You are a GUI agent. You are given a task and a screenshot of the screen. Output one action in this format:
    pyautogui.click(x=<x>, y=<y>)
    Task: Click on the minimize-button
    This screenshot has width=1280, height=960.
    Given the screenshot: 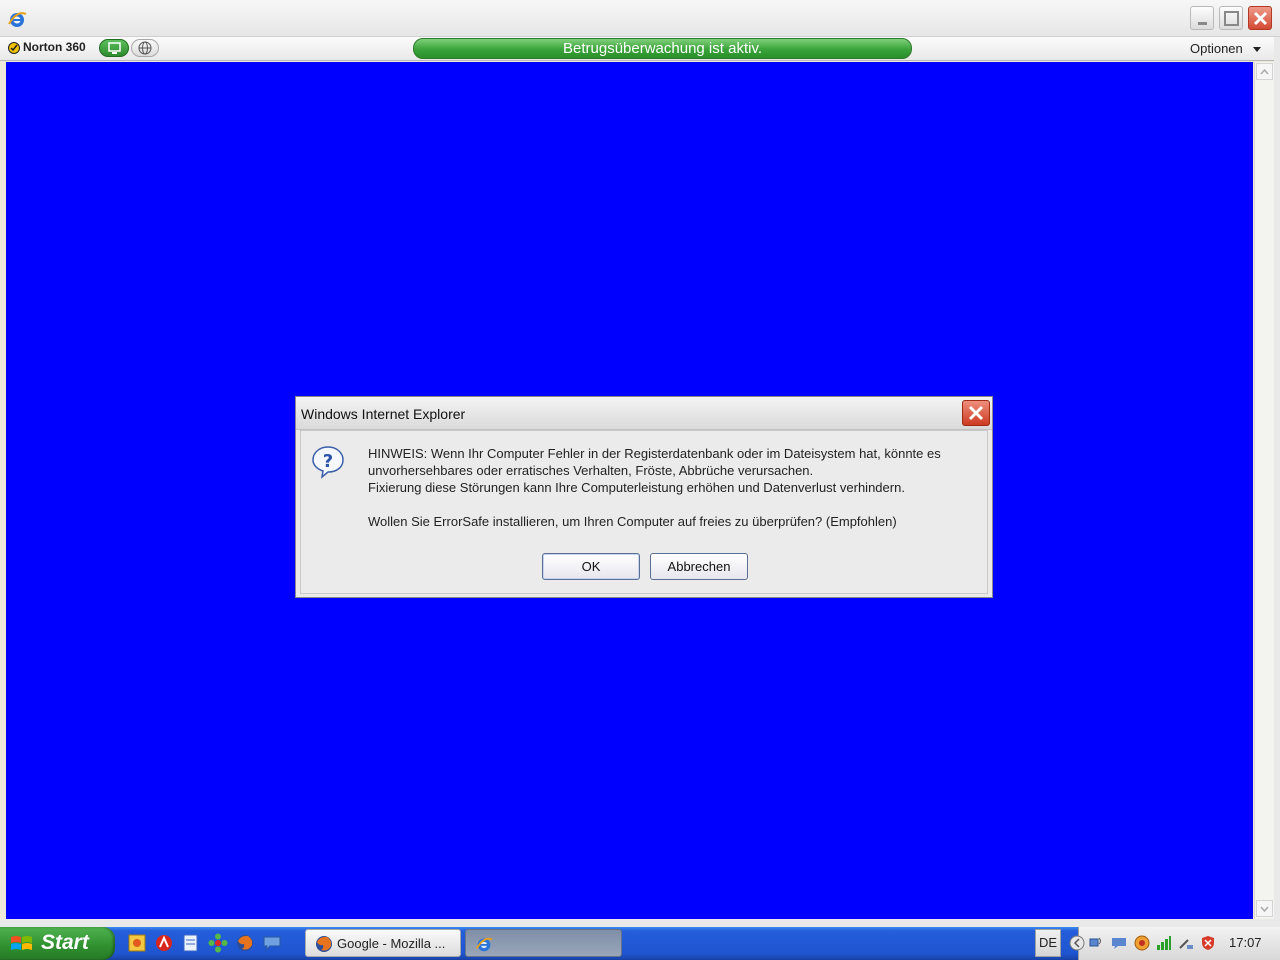 What is the action you would take?
    pyautogui.click(x=1202, y=18)
    